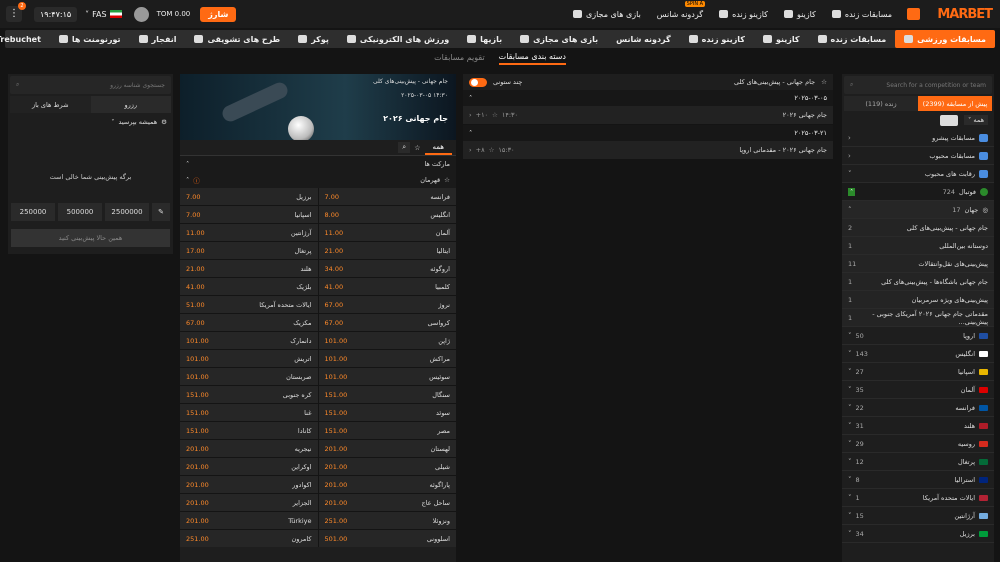 This screenshot has height=562, width=1000. I want to click on region-world: ◎ جهان 17 ˄, so click(918, 210).